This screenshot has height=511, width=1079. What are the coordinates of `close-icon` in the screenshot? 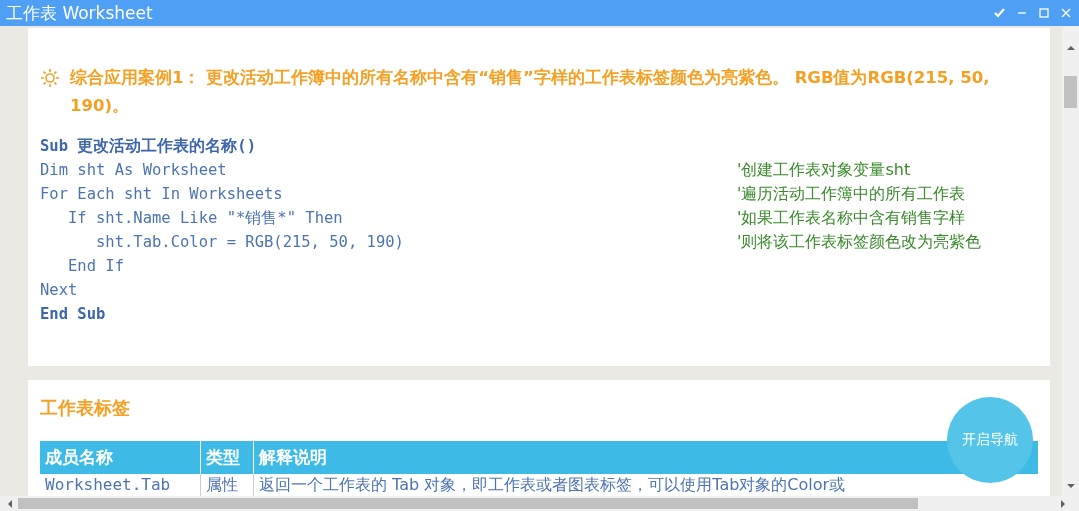 It's located at (1066, 13).